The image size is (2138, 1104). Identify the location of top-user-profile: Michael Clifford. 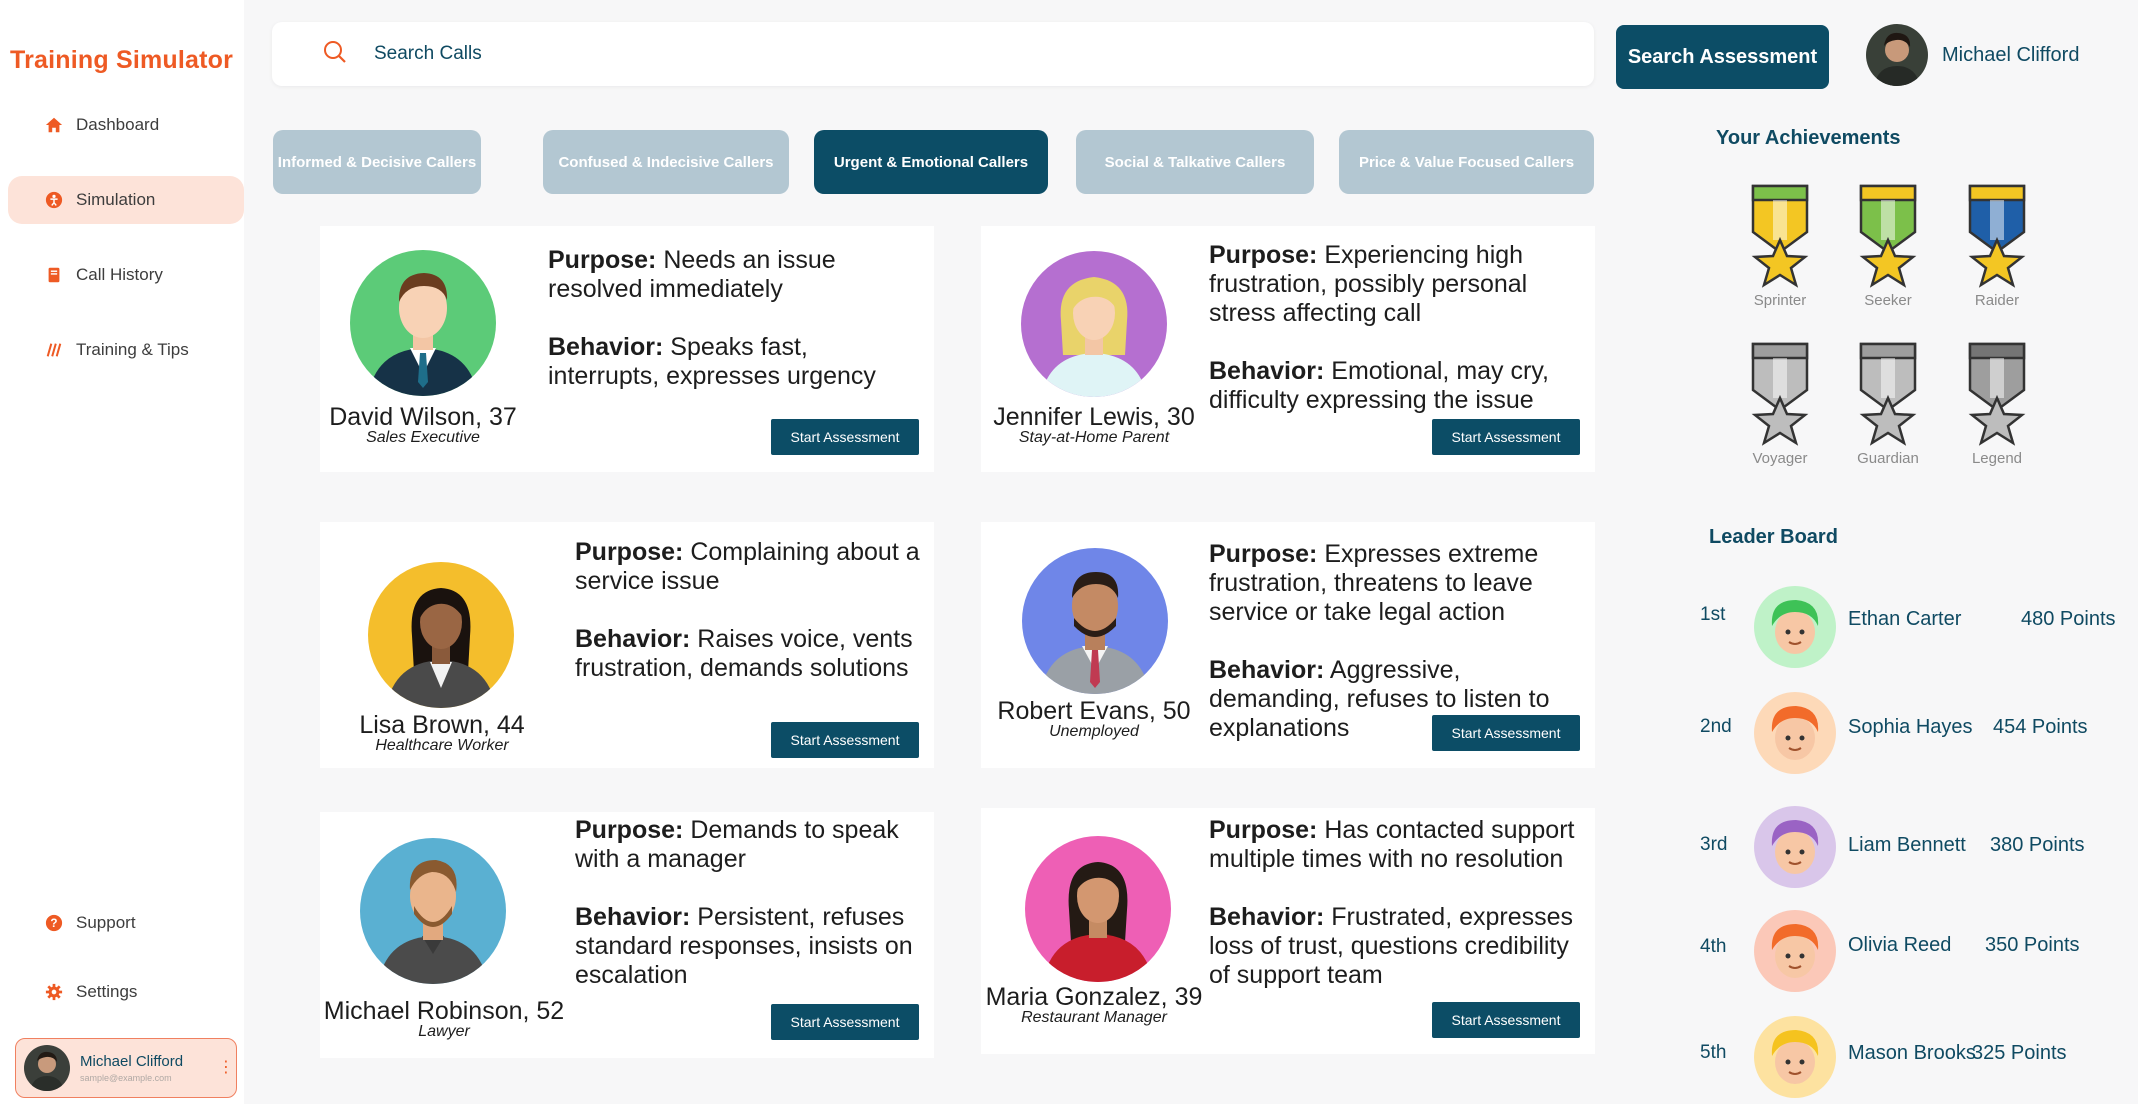
(1972, 55).